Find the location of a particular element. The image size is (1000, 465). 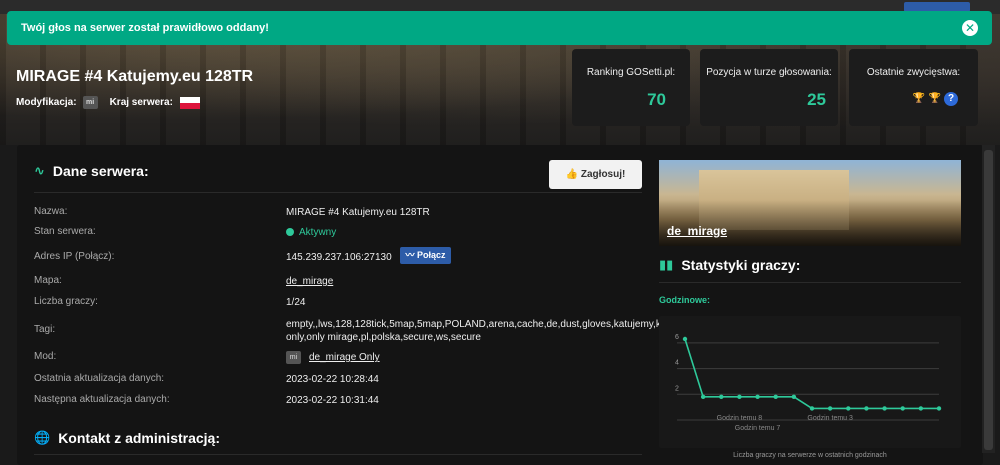

silver-trophy-icon: 🏆 is located at coordinates (935, 98).